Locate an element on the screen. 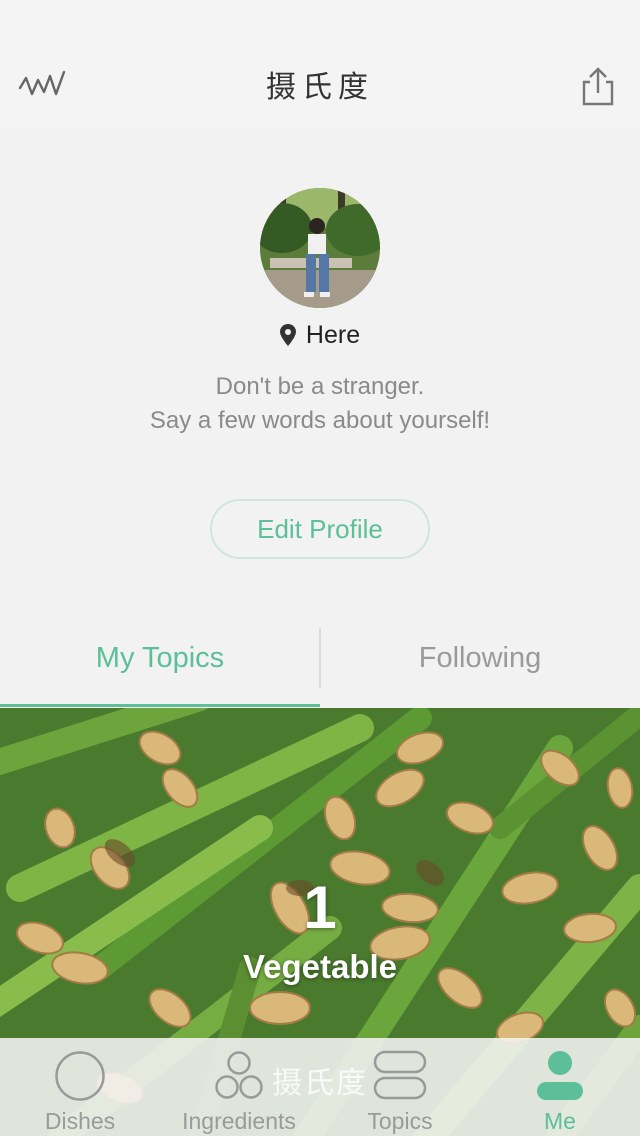 This screenshot has width=640, height=1136. tabbar-label: Ingredients is located at coordinates (239, 1121).